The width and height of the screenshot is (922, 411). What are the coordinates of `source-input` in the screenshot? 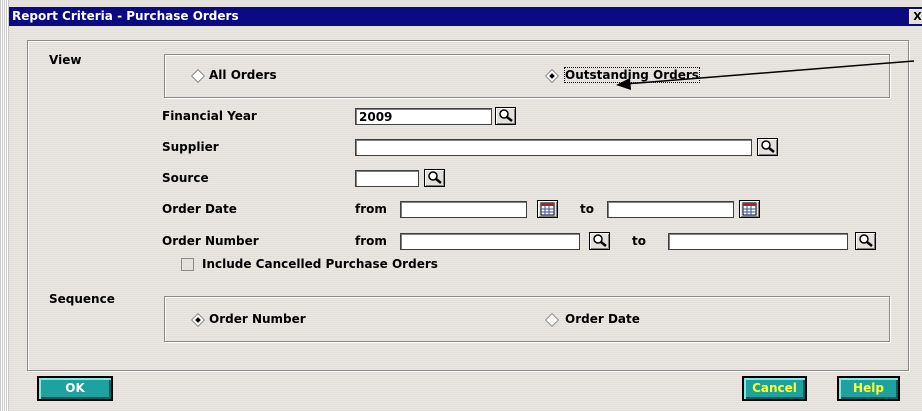 It's located at (387, 178).